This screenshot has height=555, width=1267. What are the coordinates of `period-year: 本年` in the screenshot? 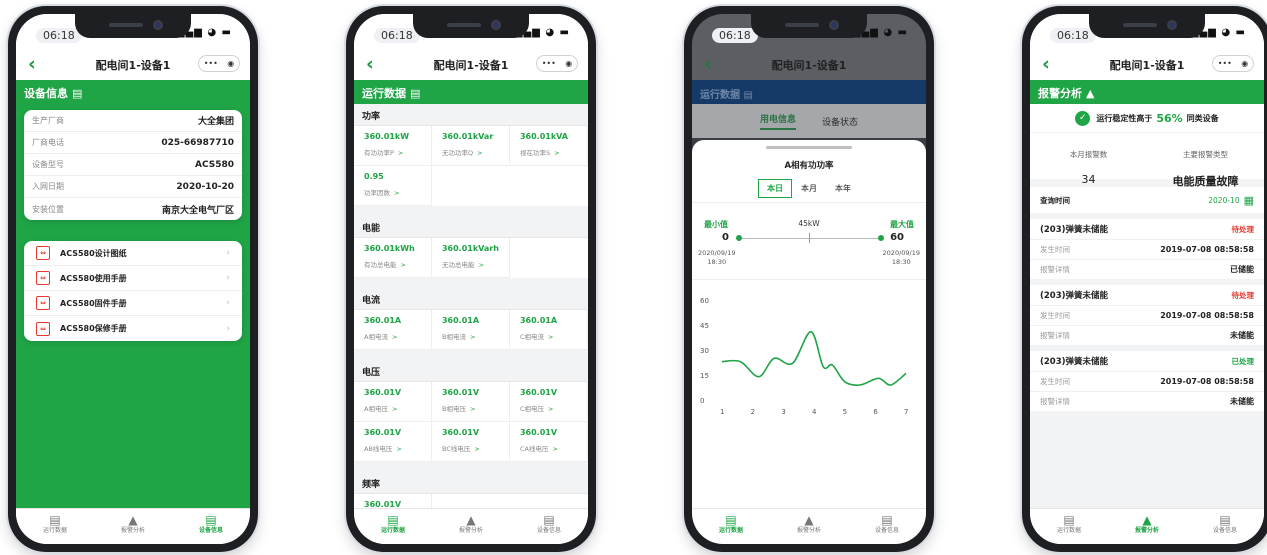 It's located at (843, 188).